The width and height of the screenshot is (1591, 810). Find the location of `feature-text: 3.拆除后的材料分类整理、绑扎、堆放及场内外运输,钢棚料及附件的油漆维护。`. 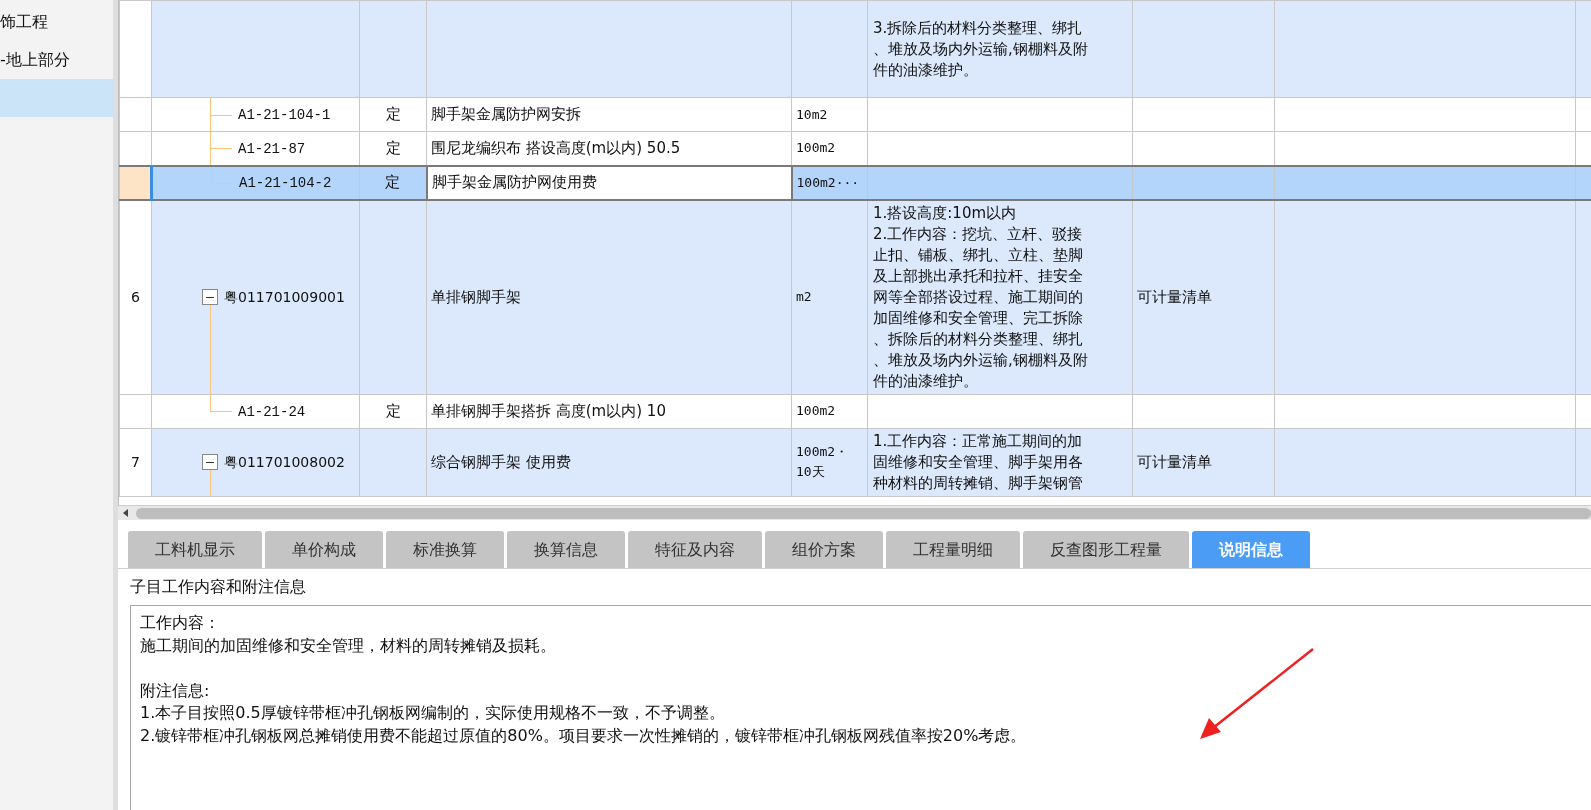

feature-text: 3.拆除后的材料分类整理、绑扎、堆放及场内外运输,钢棚料及附件的油漆维护。 is located at coordinates (981, 49).